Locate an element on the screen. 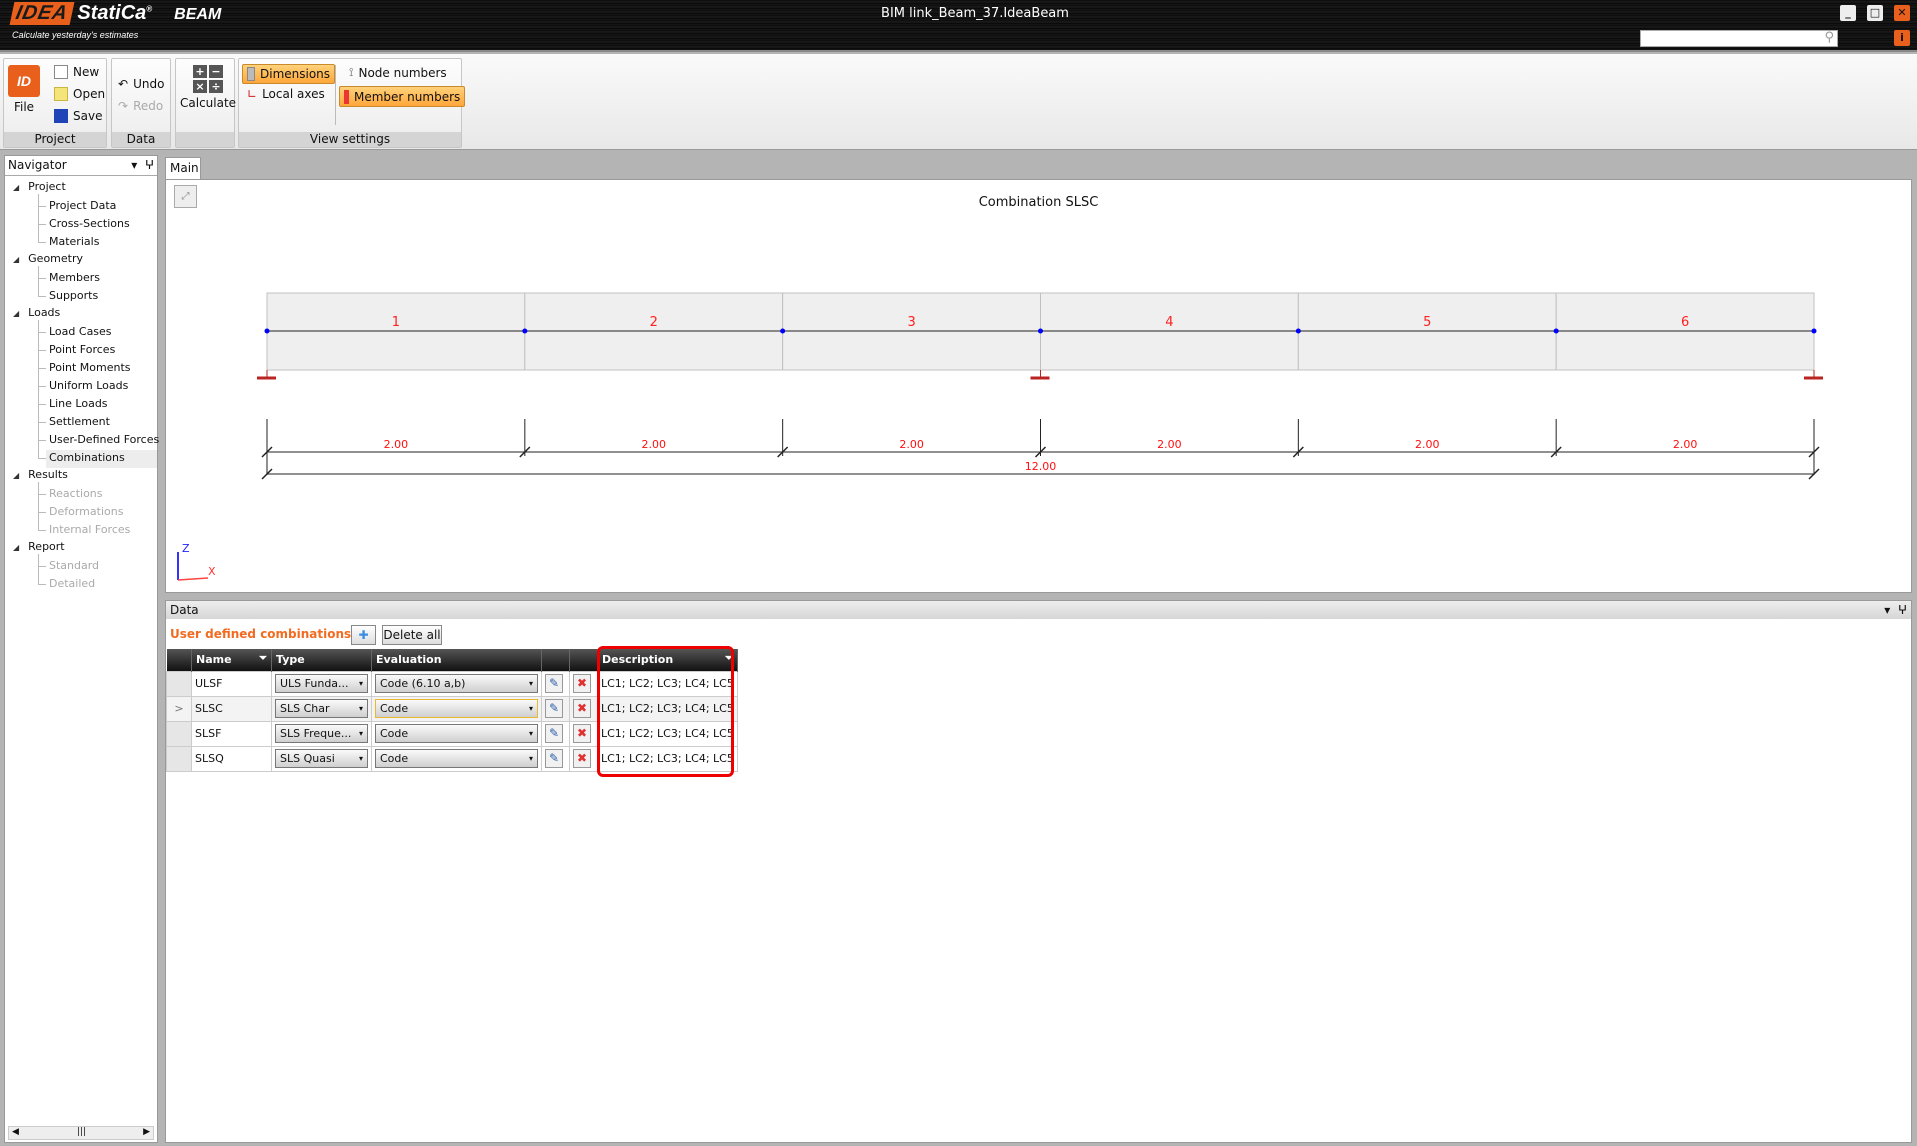  tree-category: Results is located at coordinates (40, 474).